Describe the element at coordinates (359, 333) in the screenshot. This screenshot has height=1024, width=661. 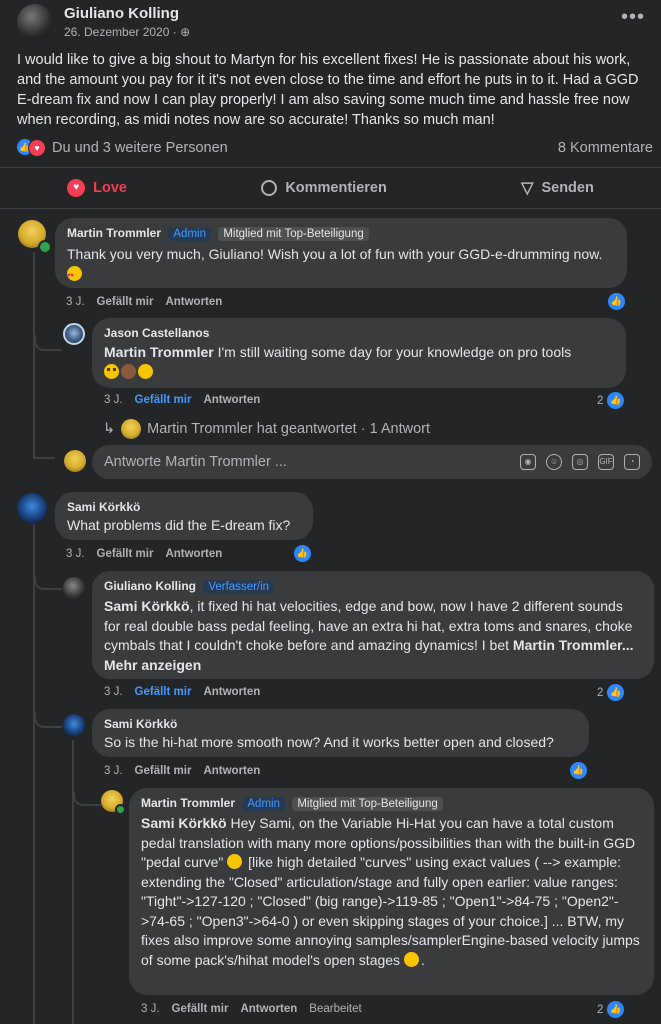
I see `comment-author: Jason Castellanos` at that location.